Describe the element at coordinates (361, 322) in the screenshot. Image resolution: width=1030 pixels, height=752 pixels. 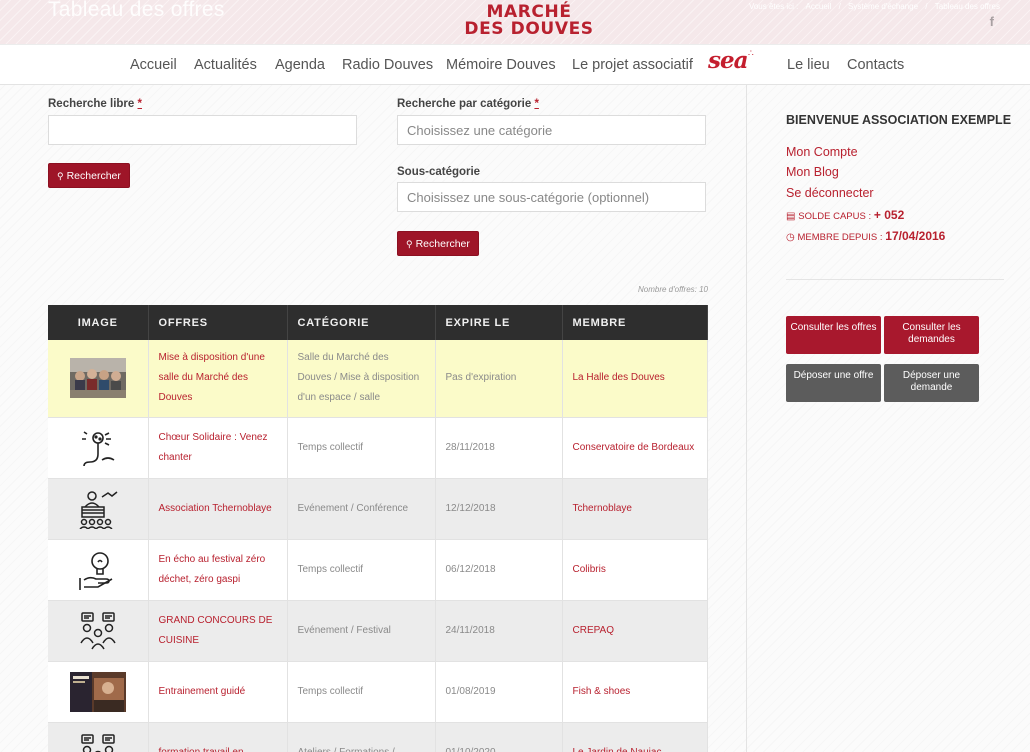
I see `col-categorie: CATÉGORIE` at that location.